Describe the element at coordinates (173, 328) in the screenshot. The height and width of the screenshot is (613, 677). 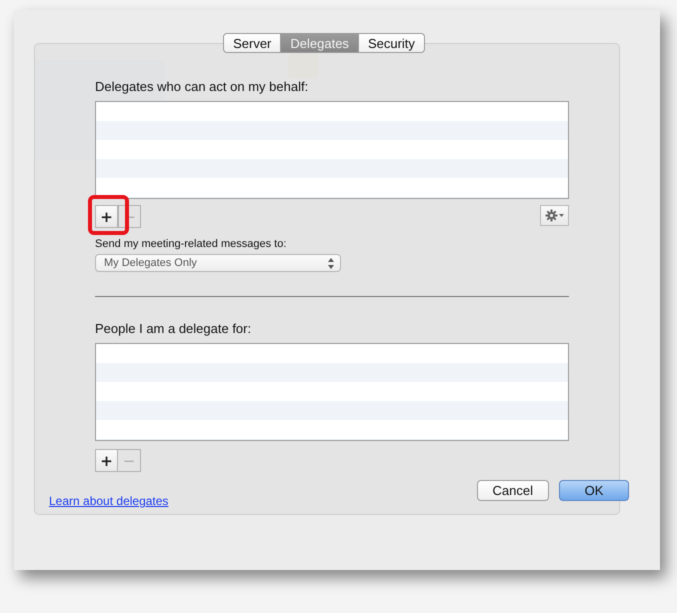
I see `people-label: People I am a delegate for:` at that location.